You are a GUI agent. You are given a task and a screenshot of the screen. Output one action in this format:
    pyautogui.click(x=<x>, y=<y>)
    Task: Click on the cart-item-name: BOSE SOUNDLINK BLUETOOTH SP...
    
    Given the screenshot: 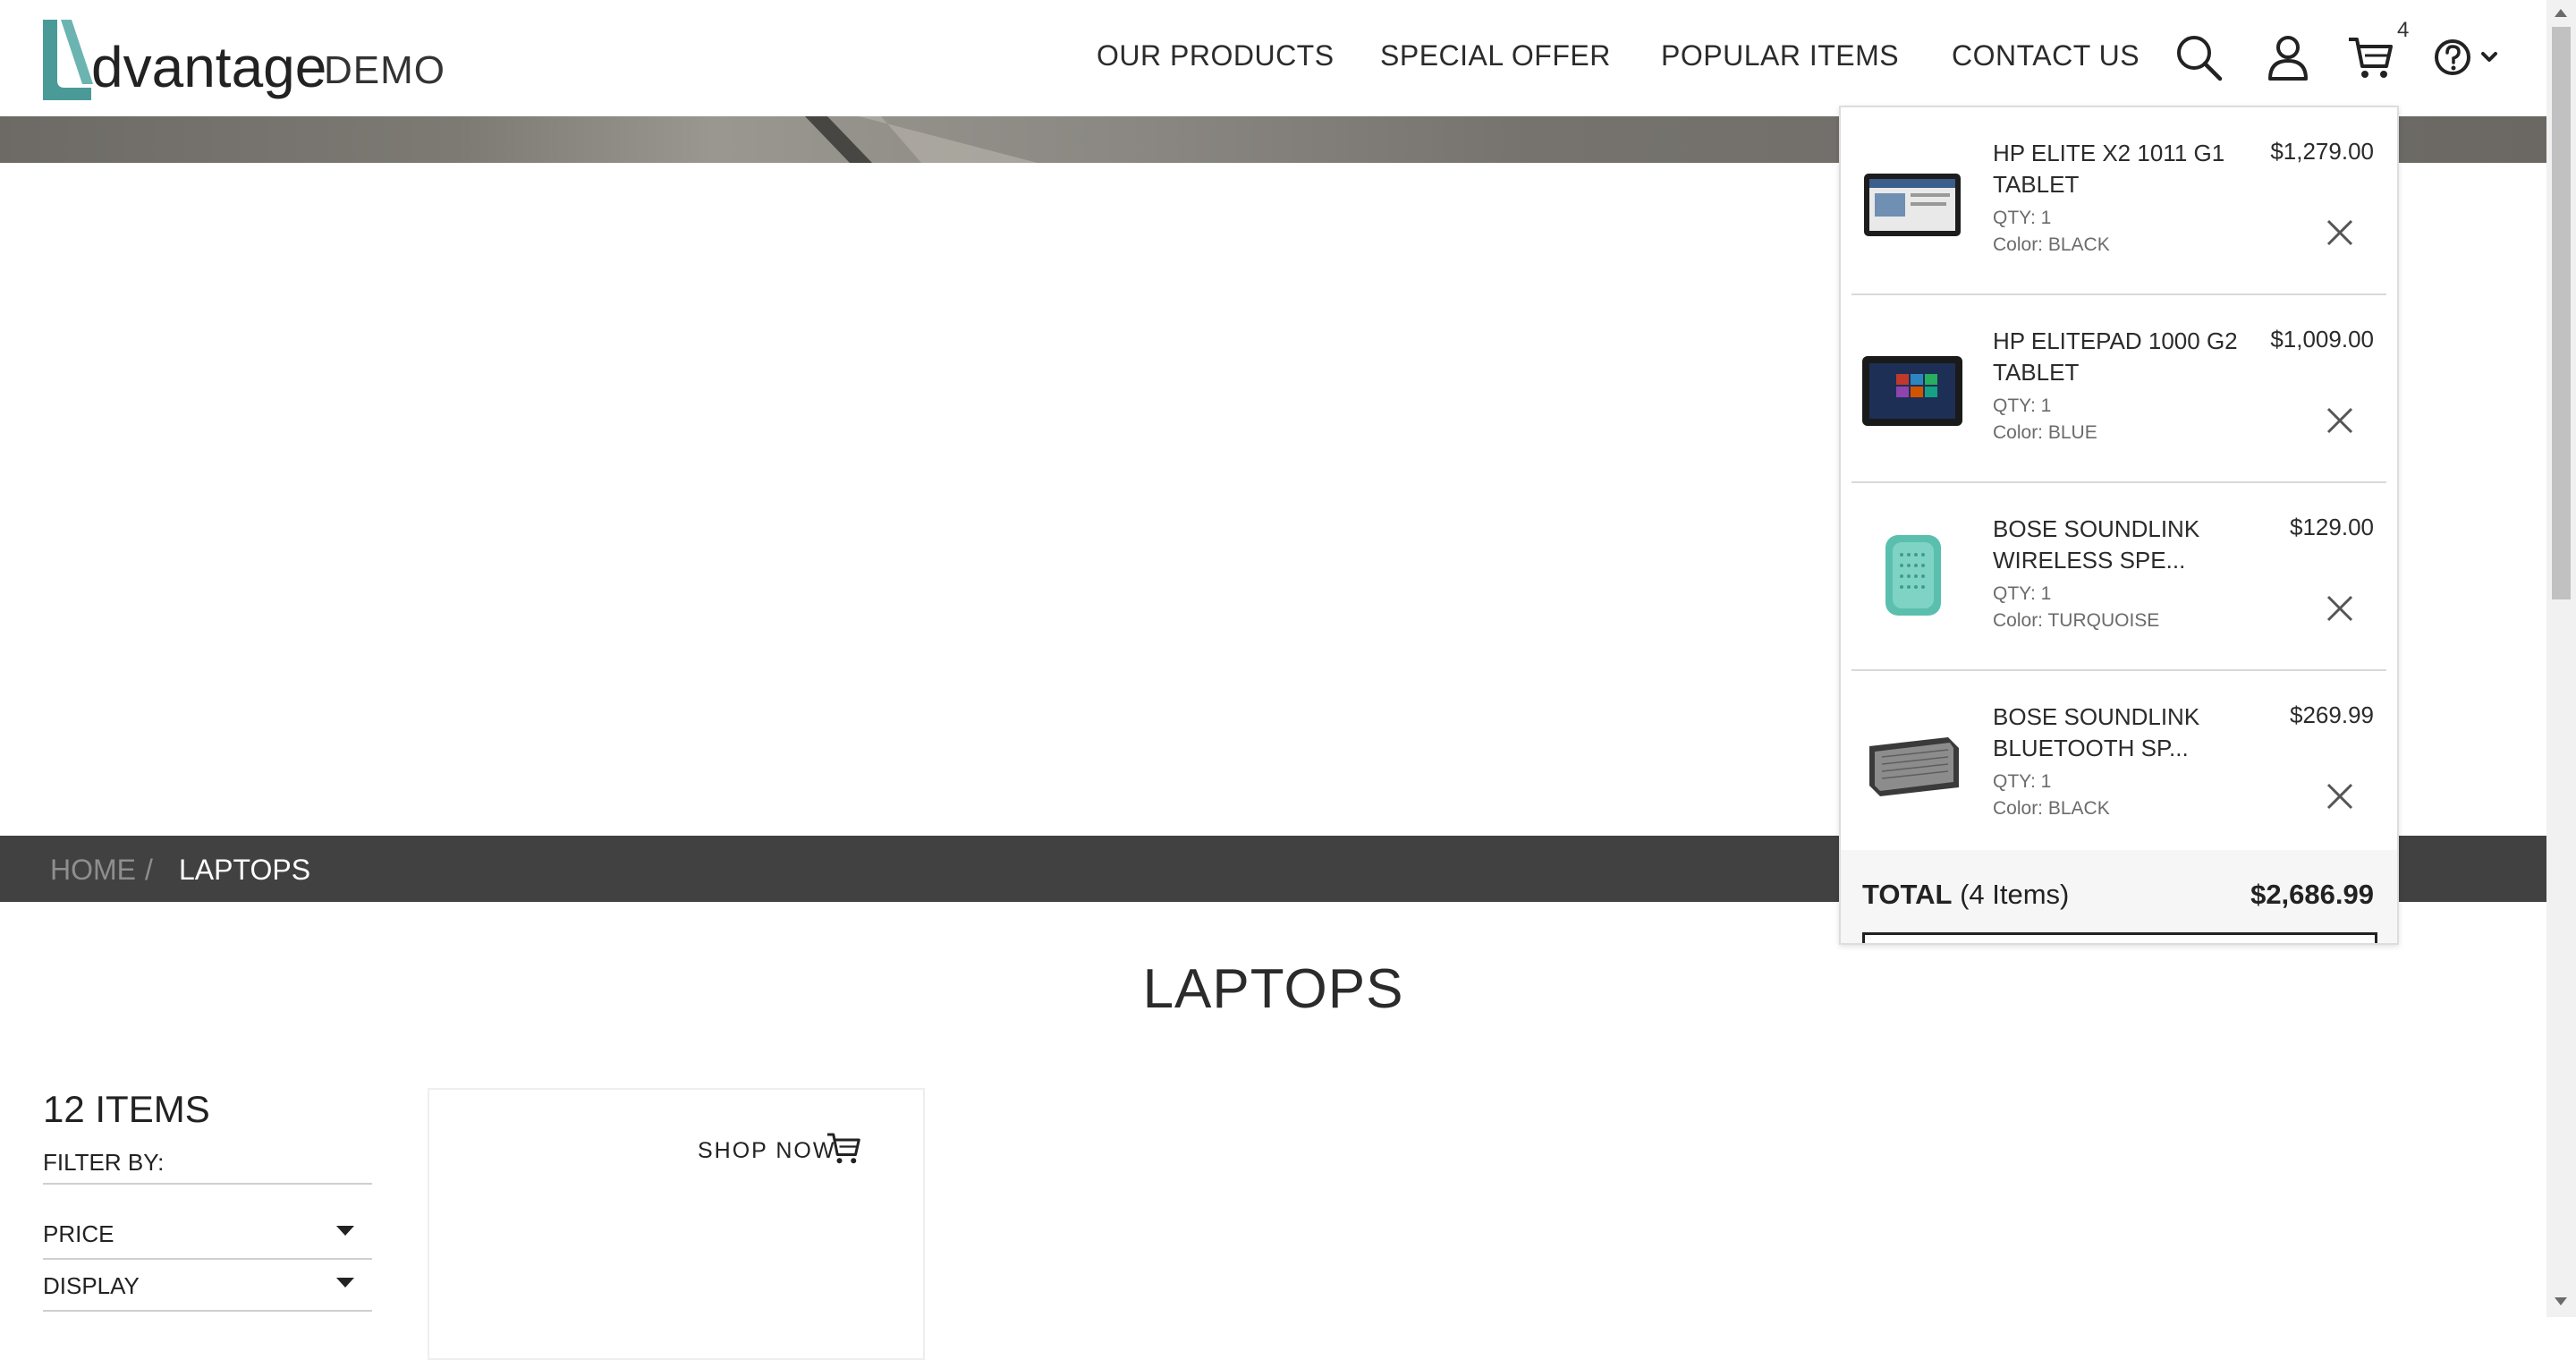 What is the action you would take?
    pyautogui.click(x=2122, y=733)
    